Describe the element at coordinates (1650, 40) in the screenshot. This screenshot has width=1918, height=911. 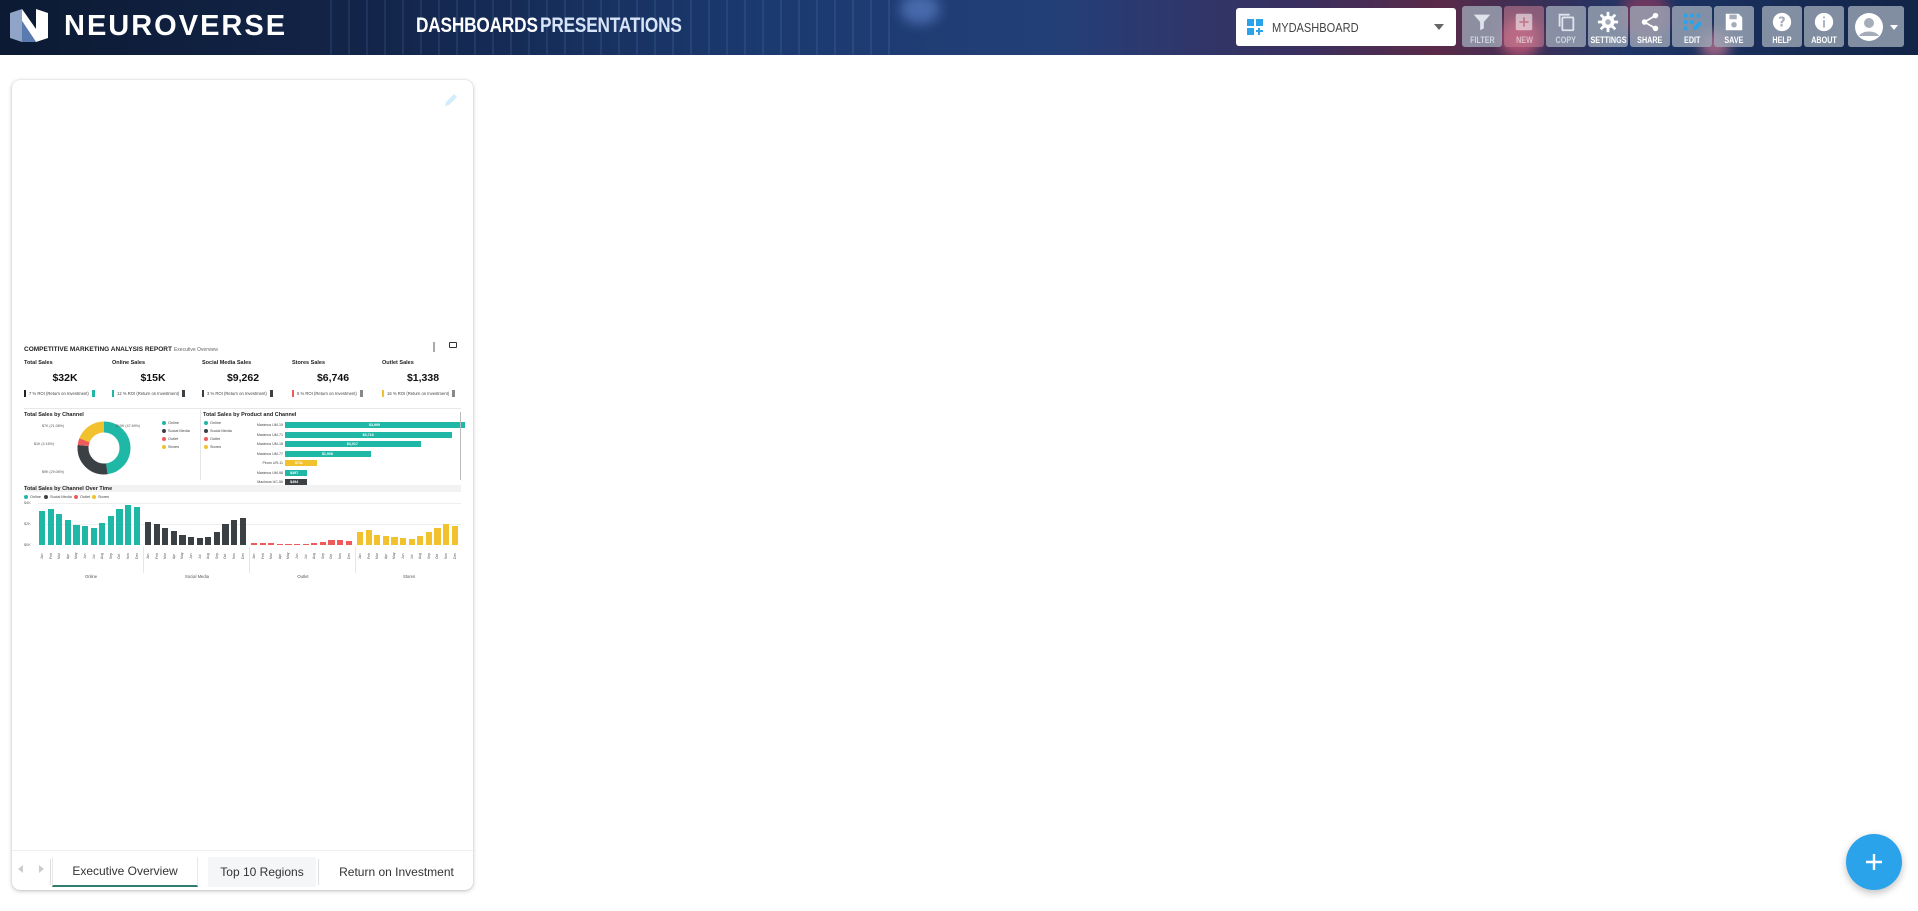
I see `share-button-label: SHARE` at that location.